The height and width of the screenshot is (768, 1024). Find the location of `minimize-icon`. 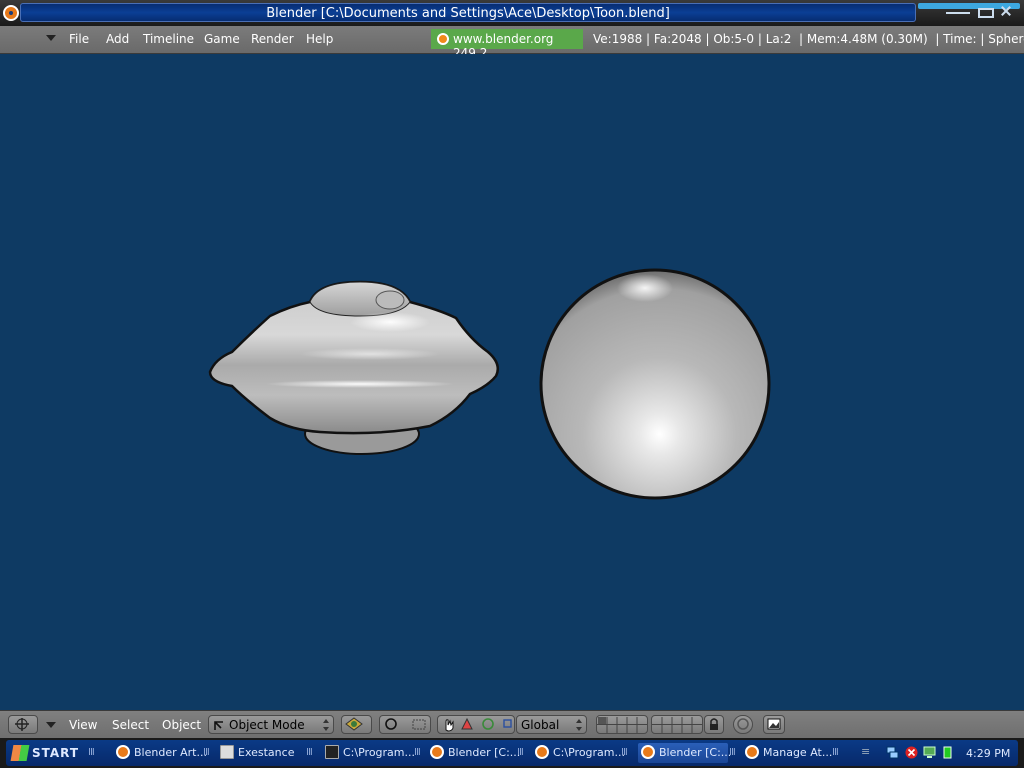

minimize-icon is located at coordinates (958, 9).